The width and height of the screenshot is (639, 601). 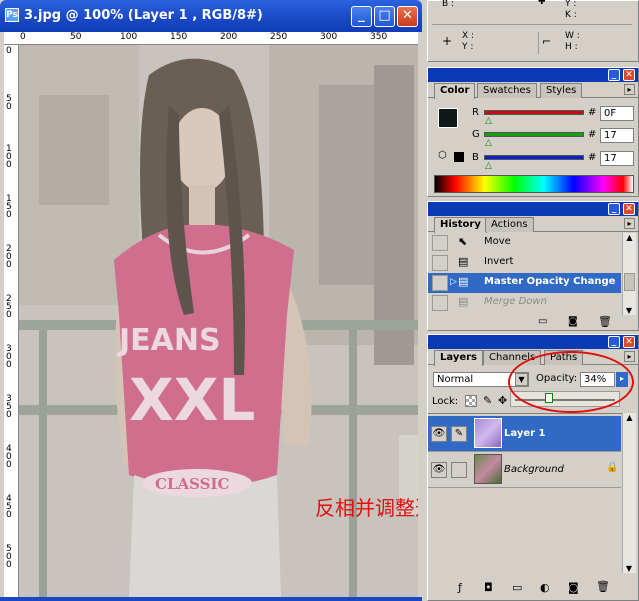 What do you see at coordinates (538, 43) in the screenshot?
I see `info-divider` at bounding box center [538, 43].